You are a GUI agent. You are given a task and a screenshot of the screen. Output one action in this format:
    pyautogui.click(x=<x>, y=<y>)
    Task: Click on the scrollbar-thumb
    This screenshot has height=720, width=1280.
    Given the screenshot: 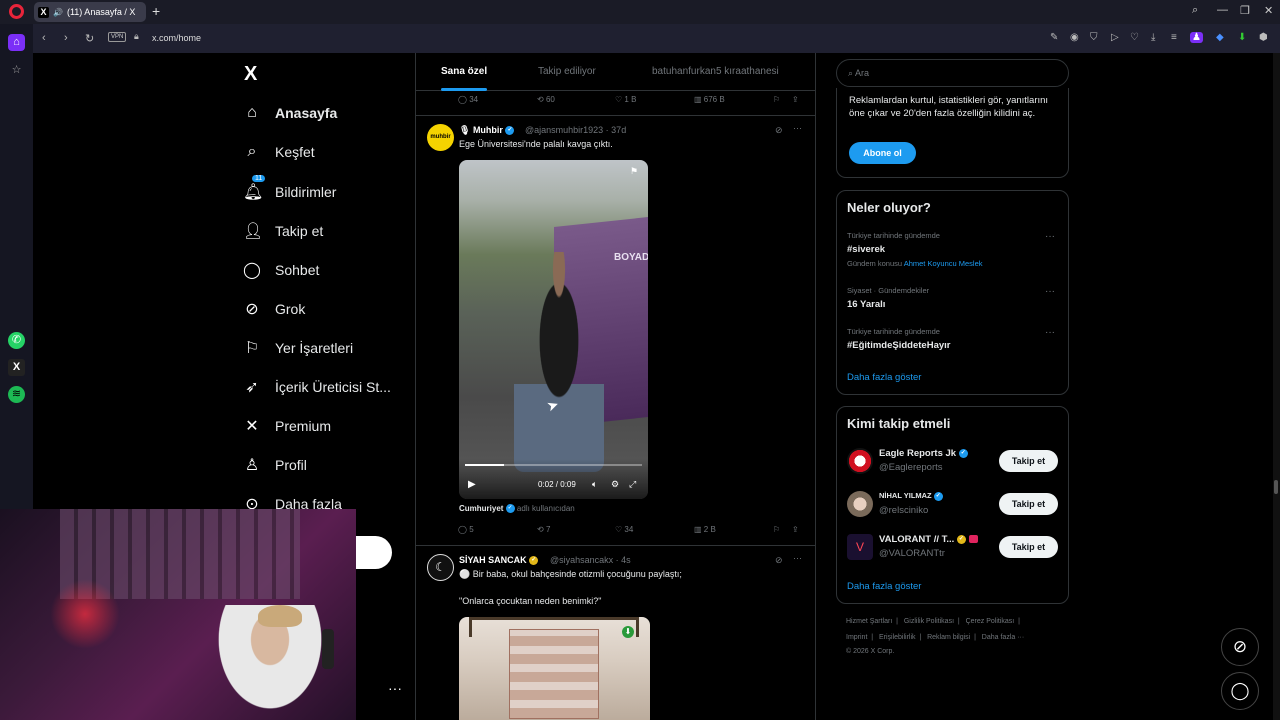 What is the action you would take?
    pyautogui.click(x=1276, y=487)
    